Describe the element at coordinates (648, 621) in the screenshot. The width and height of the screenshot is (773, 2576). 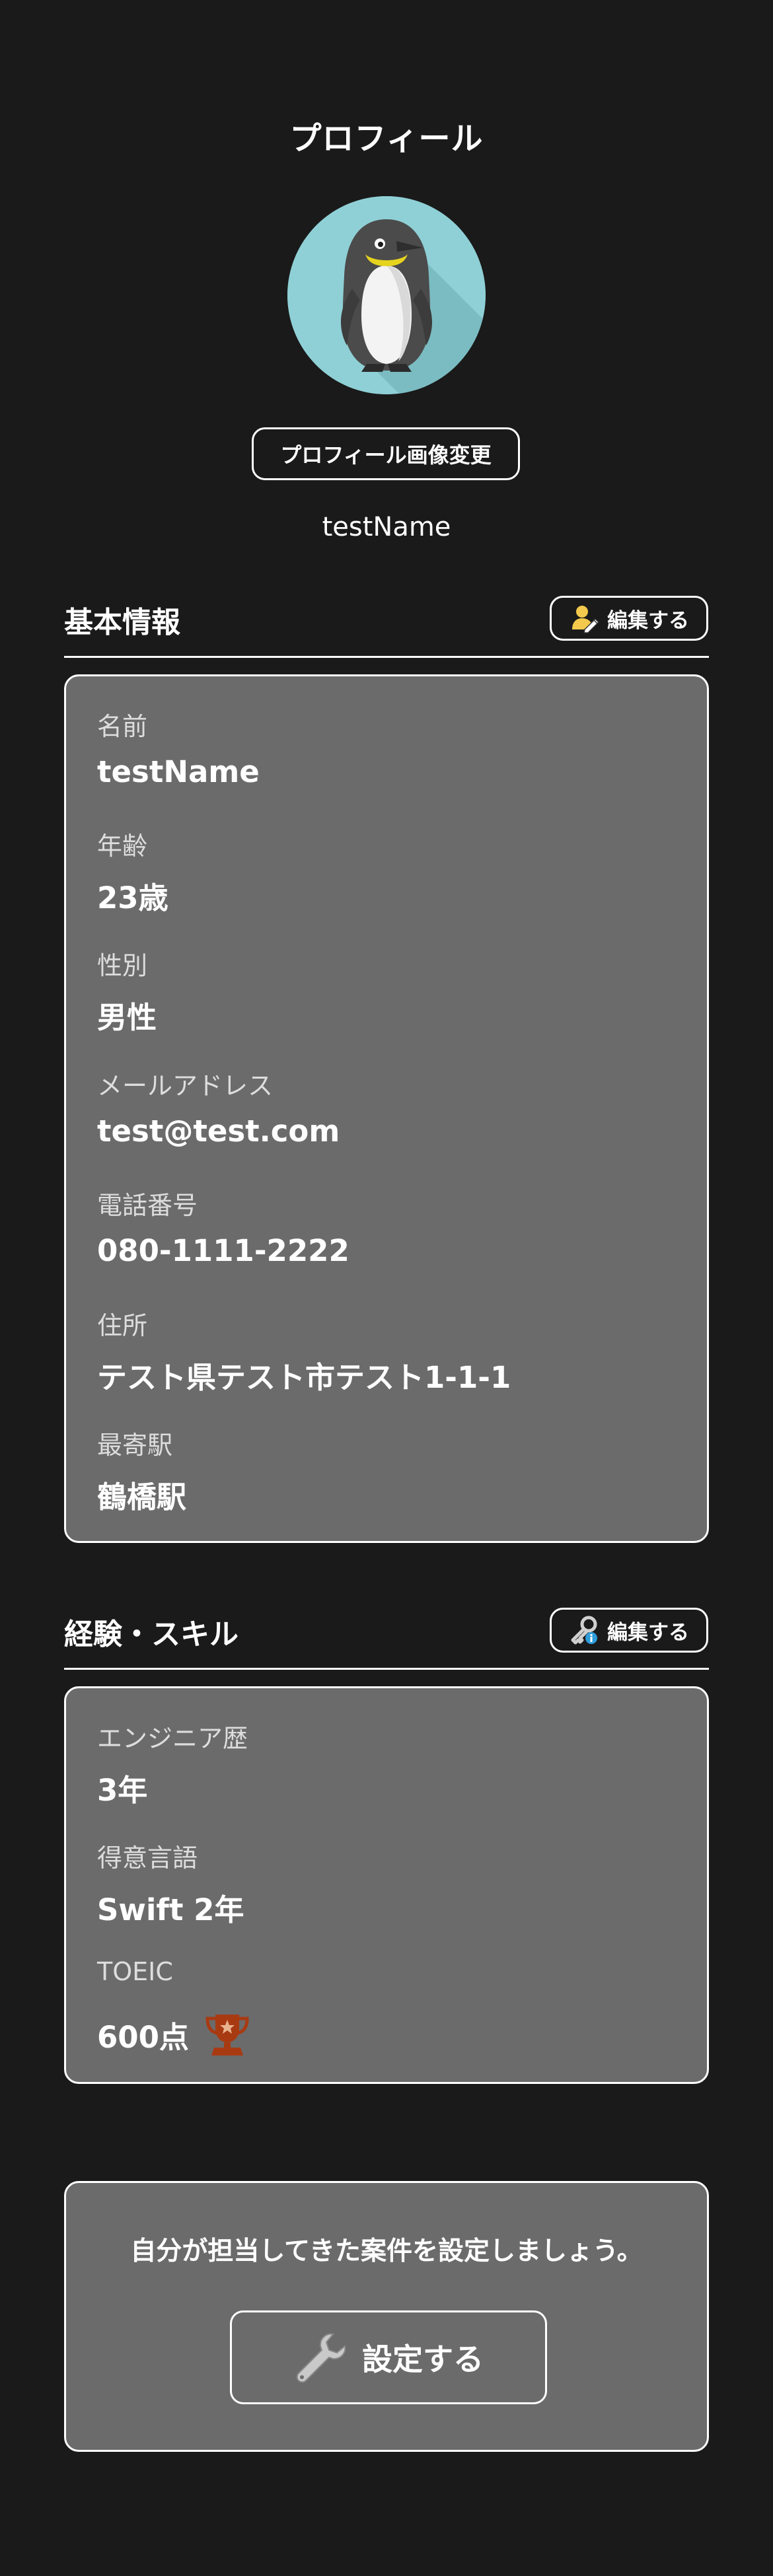
I see `basic-info-edit-label: 編集する` at that location.